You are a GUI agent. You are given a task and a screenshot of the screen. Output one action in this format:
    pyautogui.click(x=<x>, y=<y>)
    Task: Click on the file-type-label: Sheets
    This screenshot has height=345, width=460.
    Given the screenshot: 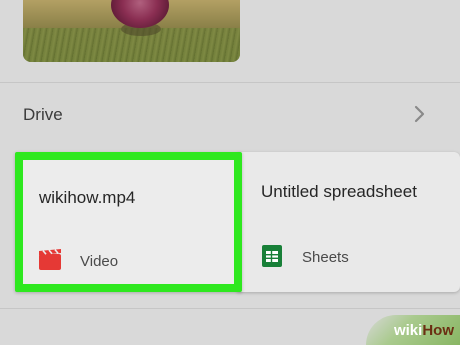 What is the action you would take?
    pyautogui.click(x=325, y=257)
    